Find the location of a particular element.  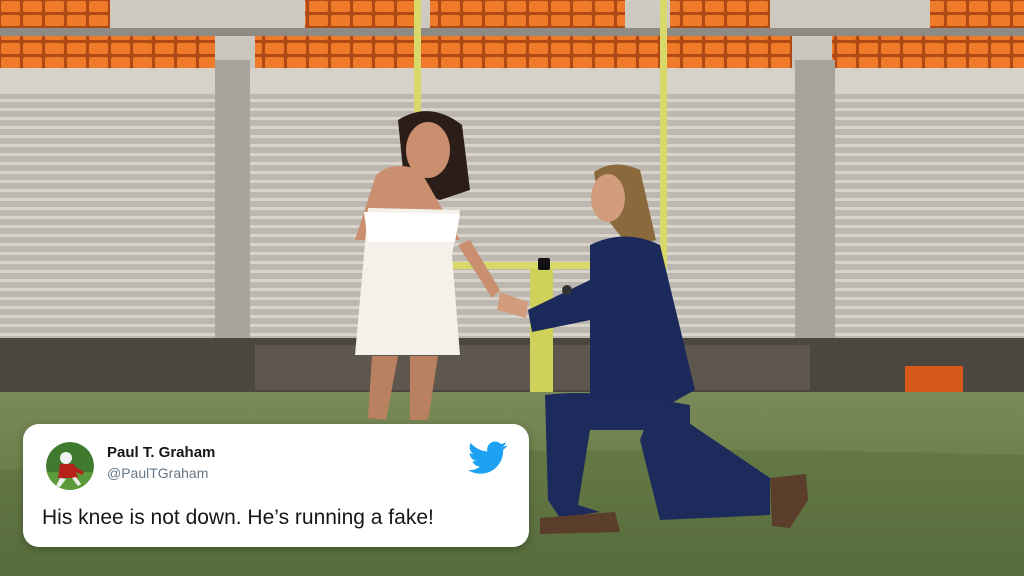

bleachers-right is located at coordinates (928, 216).